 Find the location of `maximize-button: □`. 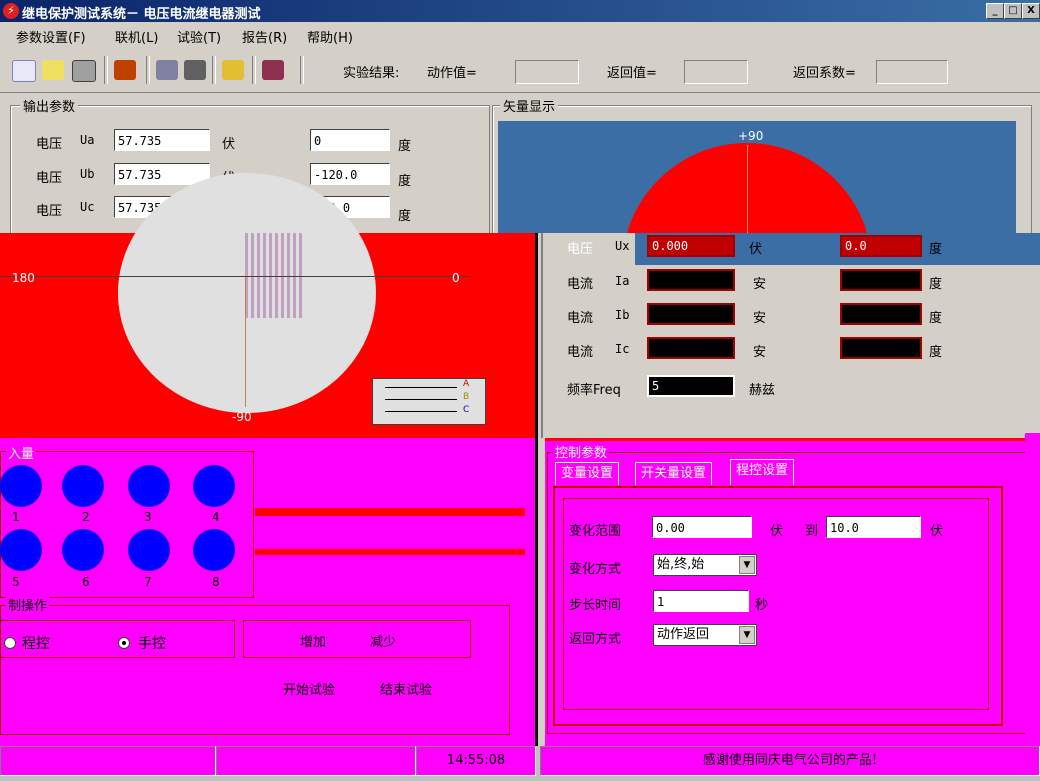

maximize-button: □ is located at coordinates (1013, 11).